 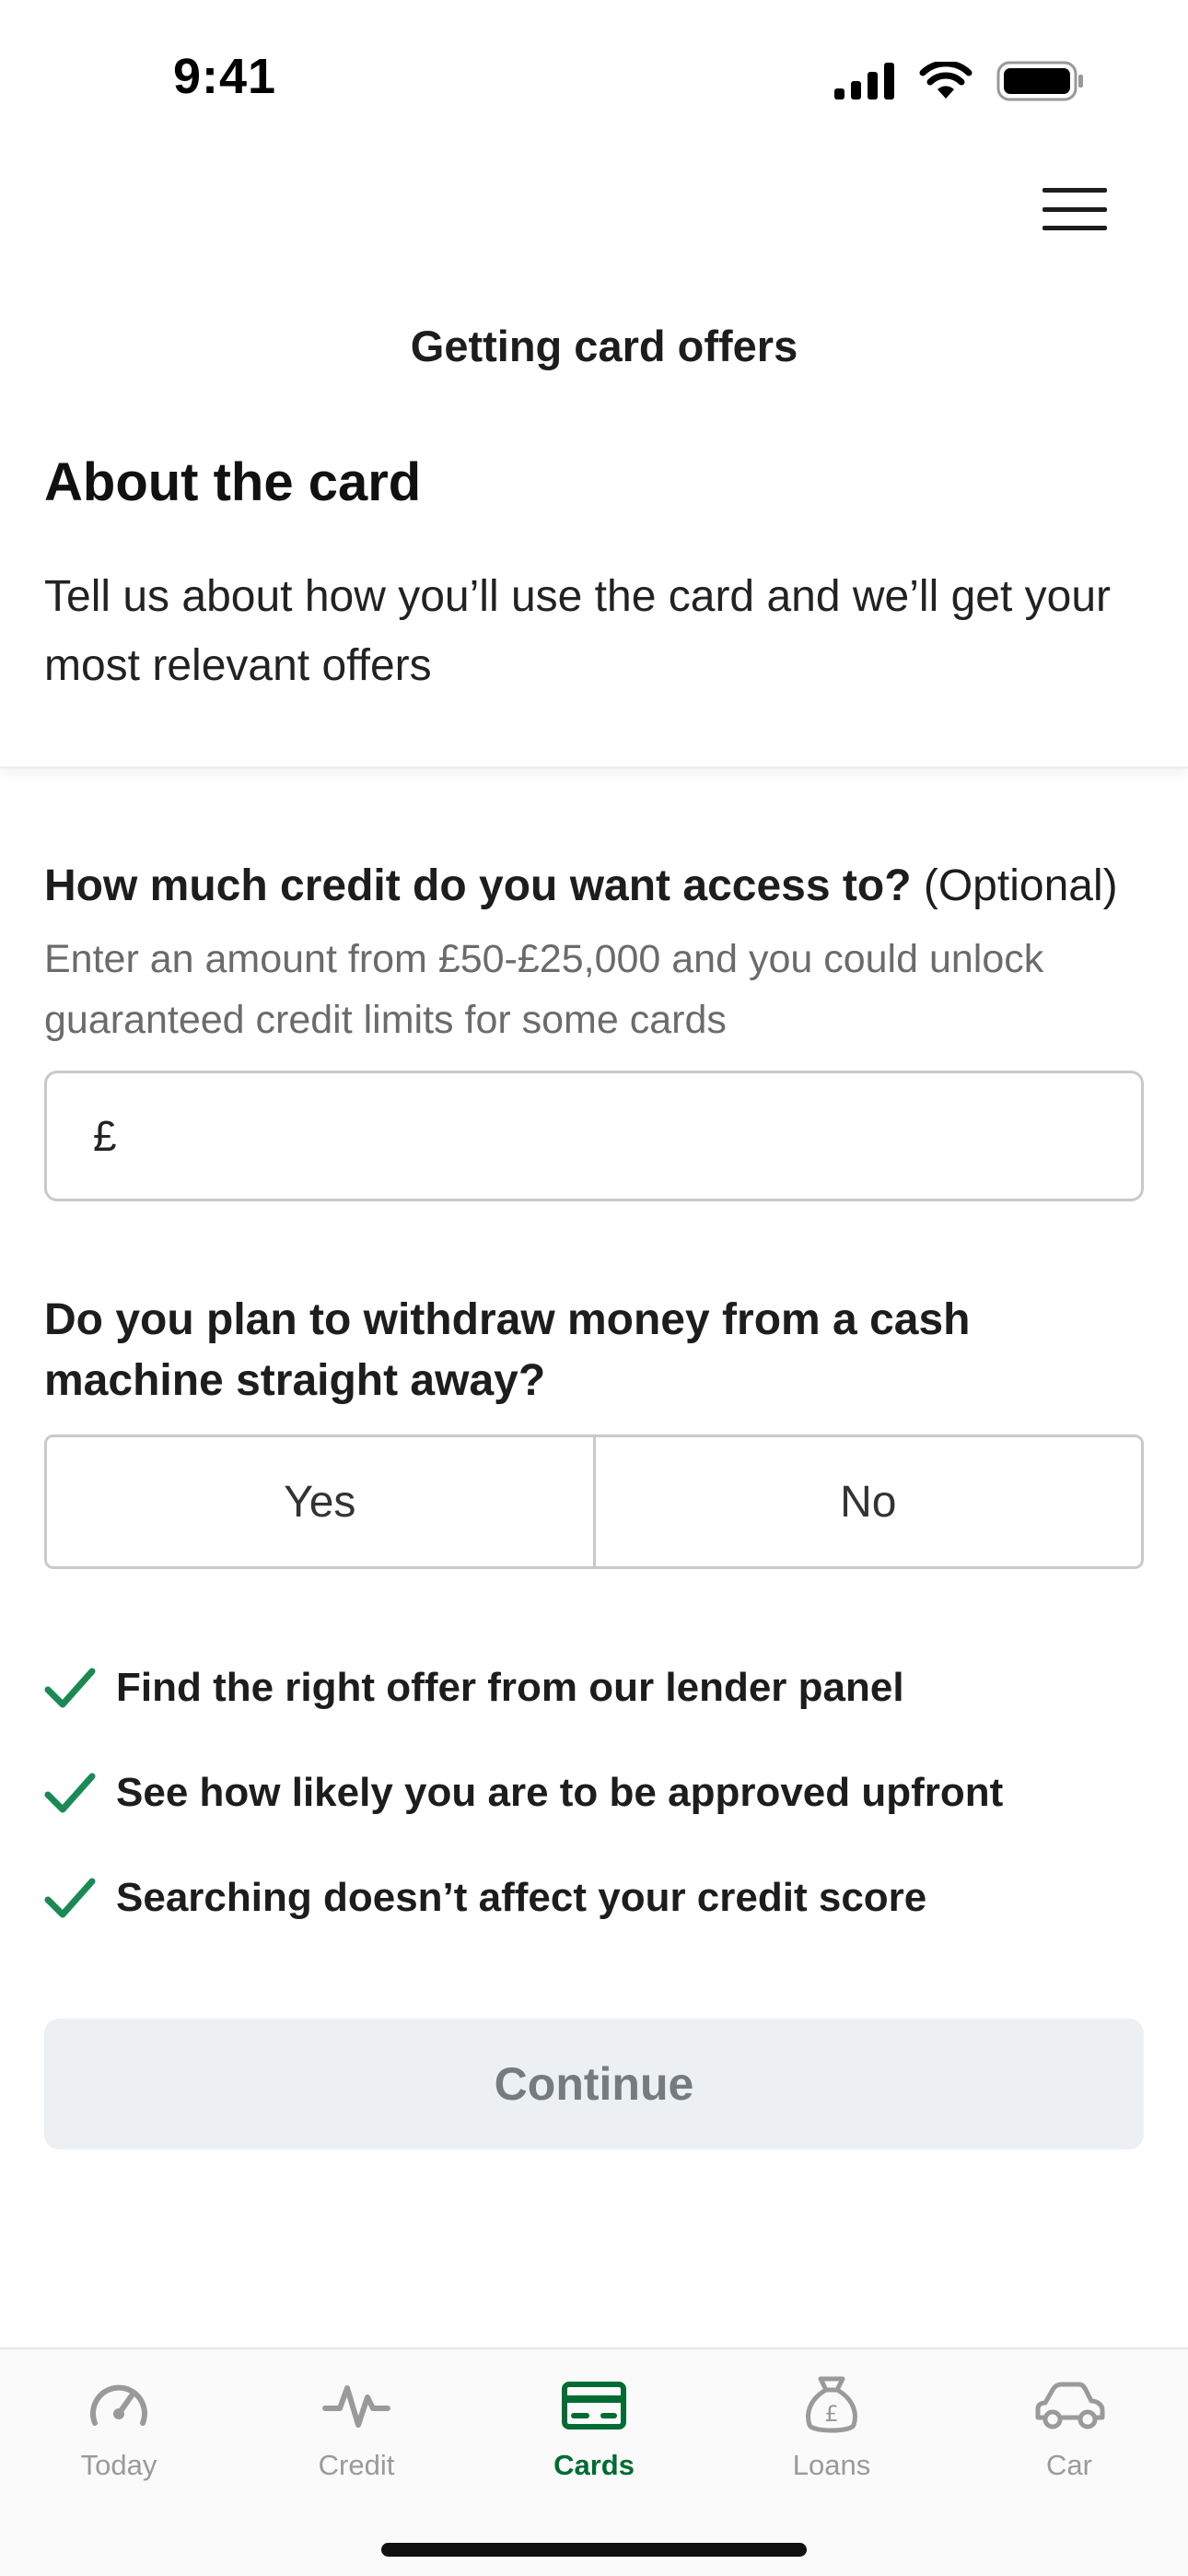 What do you see at coordinates (119, 2405) in the screenshot?
I see `gauge-icon` at bounding box center [119, 2405].